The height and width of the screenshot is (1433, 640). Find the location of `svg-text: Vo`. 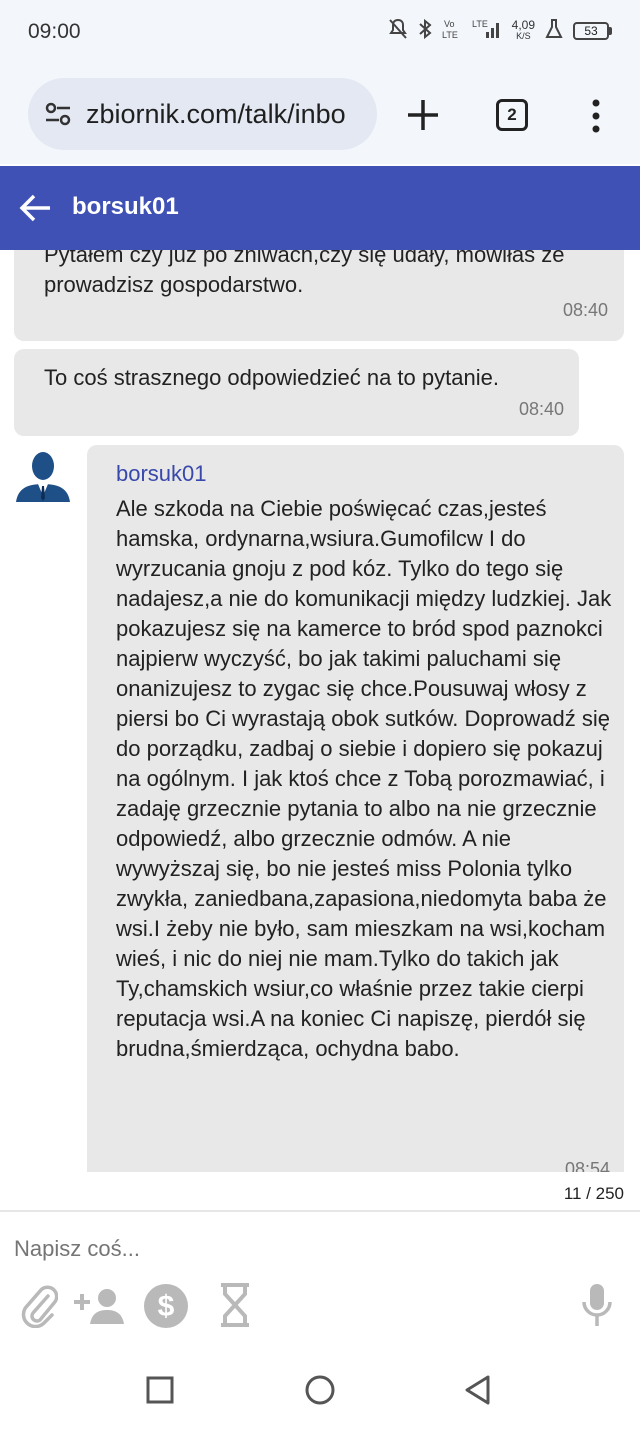

svg-text: Vo is located at coordinates (449, 24).